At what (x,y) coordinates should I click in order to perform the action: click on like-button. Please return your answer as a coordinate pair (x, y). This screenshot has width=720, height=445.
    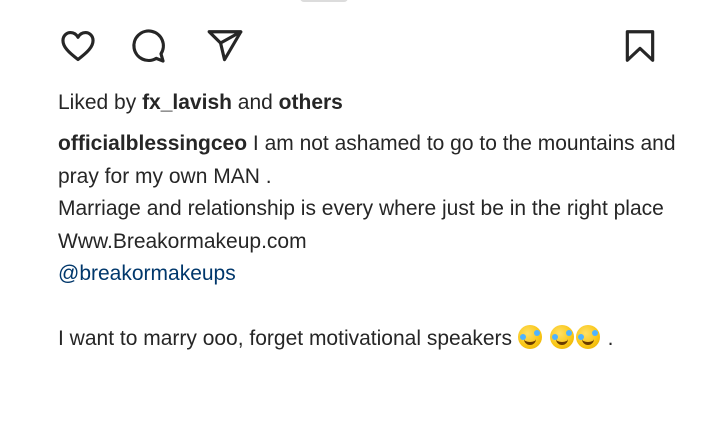
    Looking at the image, I should click on (78, 46).